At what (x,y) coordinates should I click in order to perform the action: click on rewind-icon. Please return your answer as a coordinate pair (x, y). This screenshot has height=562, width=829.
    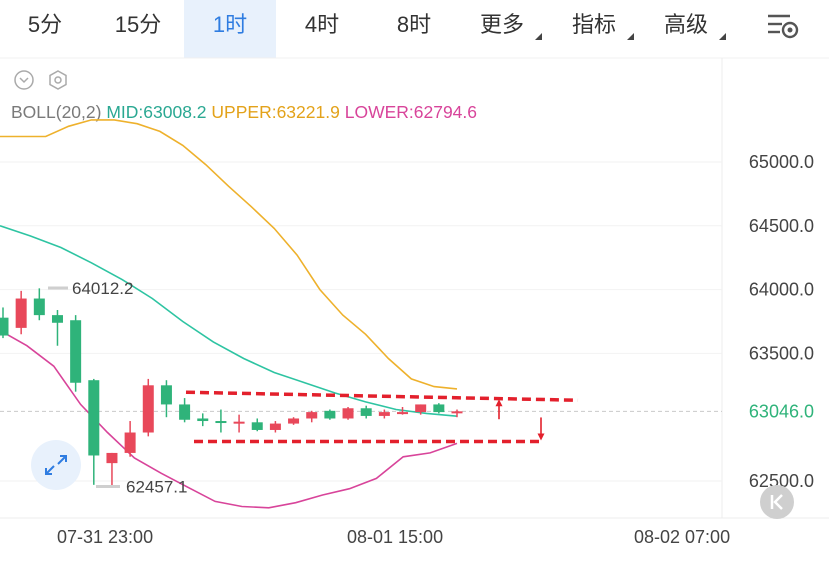
    Looking at the image, I should click on (776, 502).